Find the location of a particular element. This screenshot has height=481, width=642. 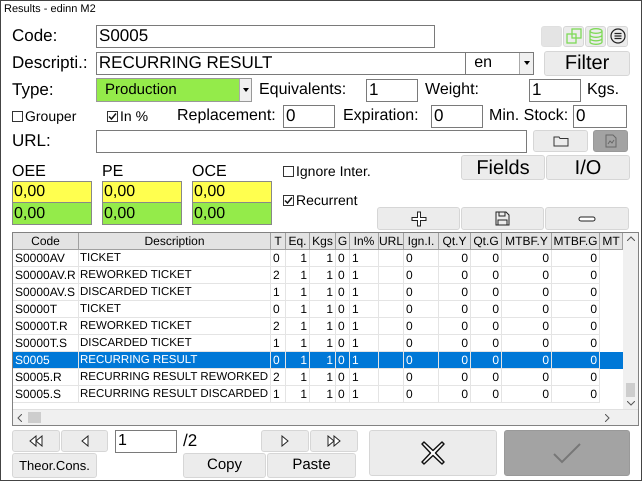

column-header: Eq. is located at coordinates (298, 241).